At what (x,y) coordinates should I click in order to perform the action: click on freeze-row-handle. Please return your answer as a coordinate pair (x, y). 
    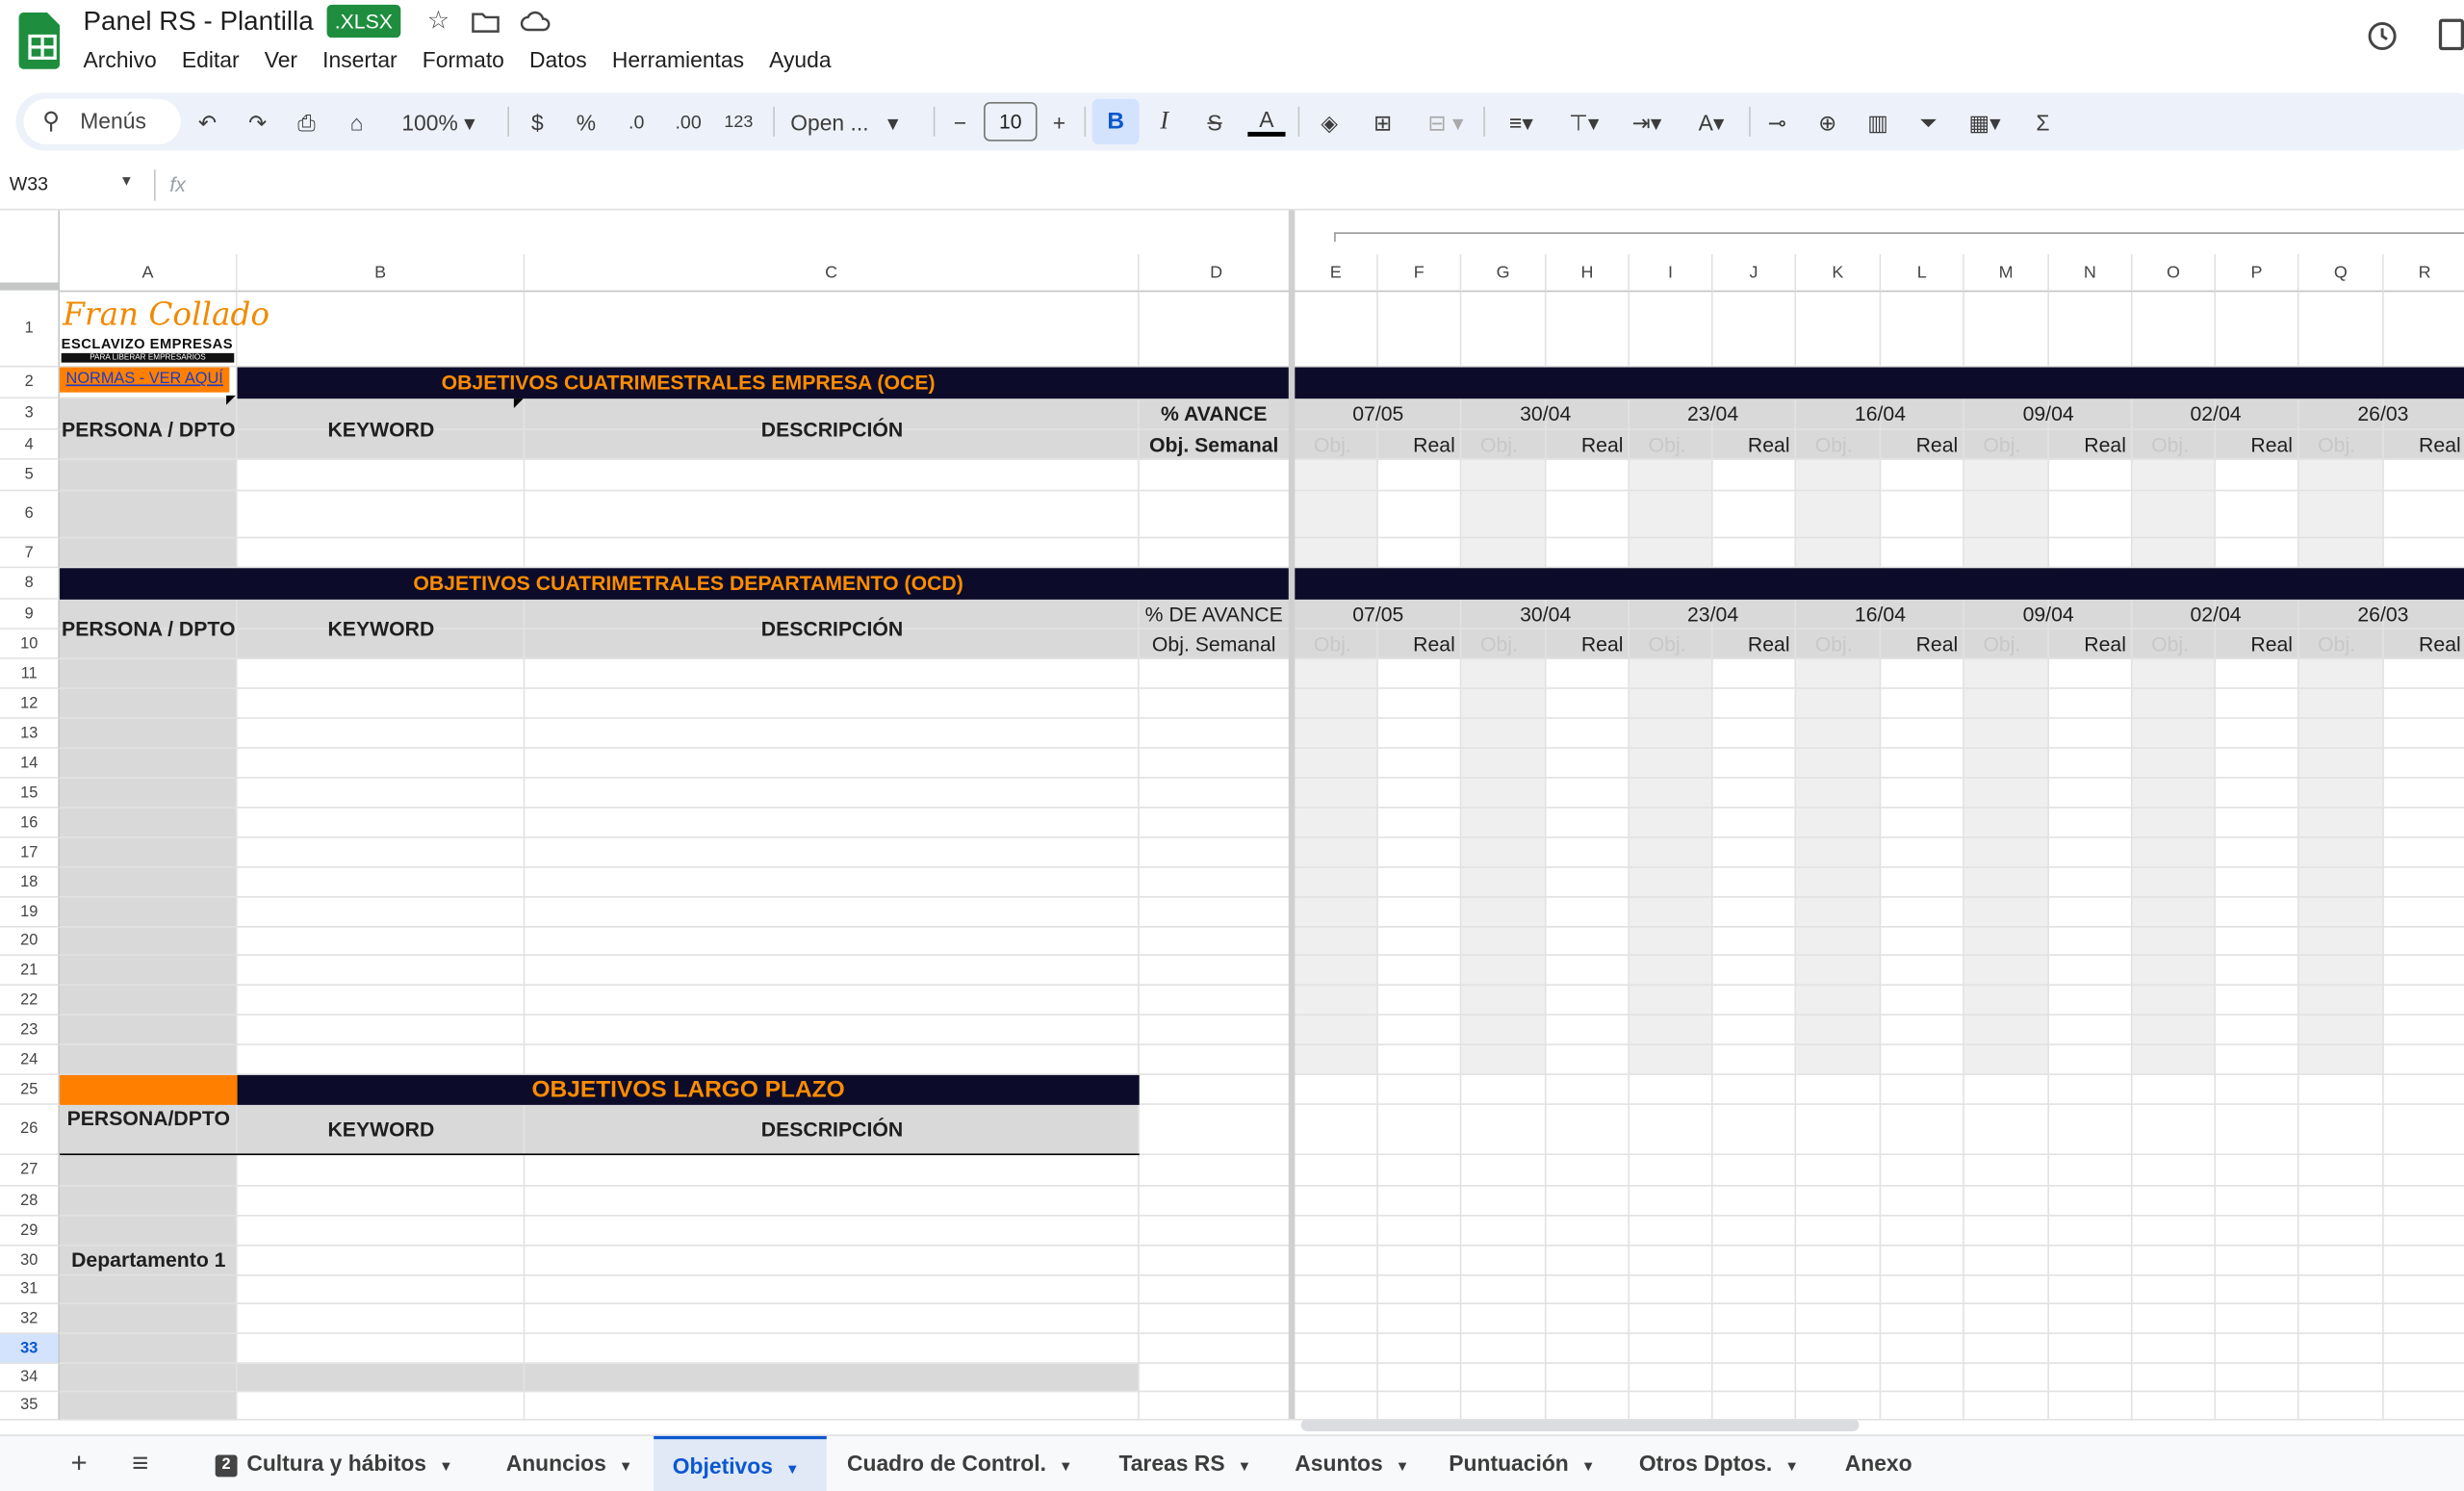
    Looking at the image, I should click on (30, 286).